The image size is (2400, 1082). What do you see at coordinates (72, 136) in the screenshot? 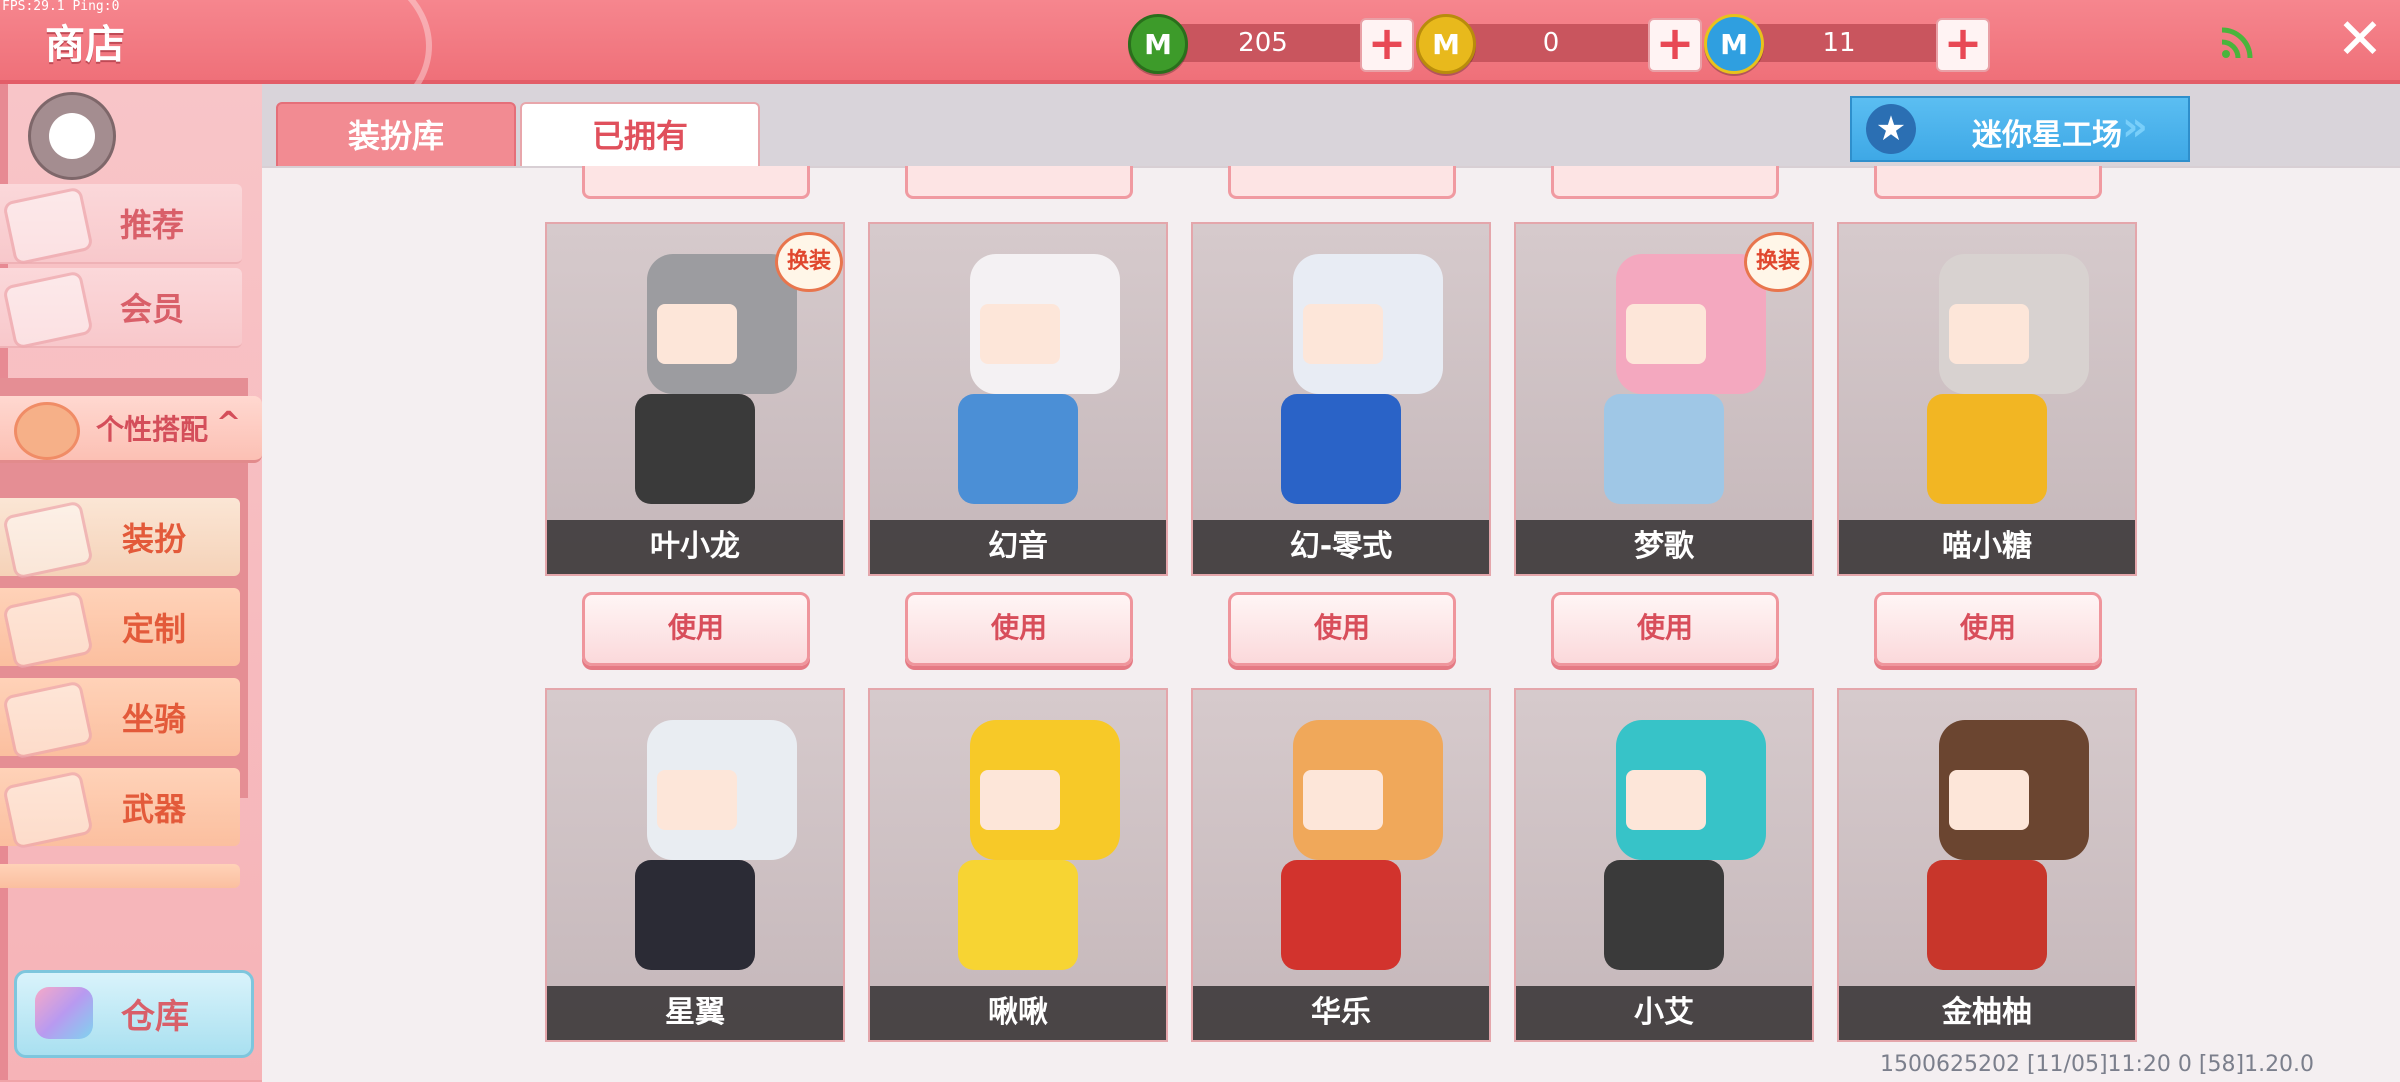
I see `avatar` at bounding box center [72, 136].